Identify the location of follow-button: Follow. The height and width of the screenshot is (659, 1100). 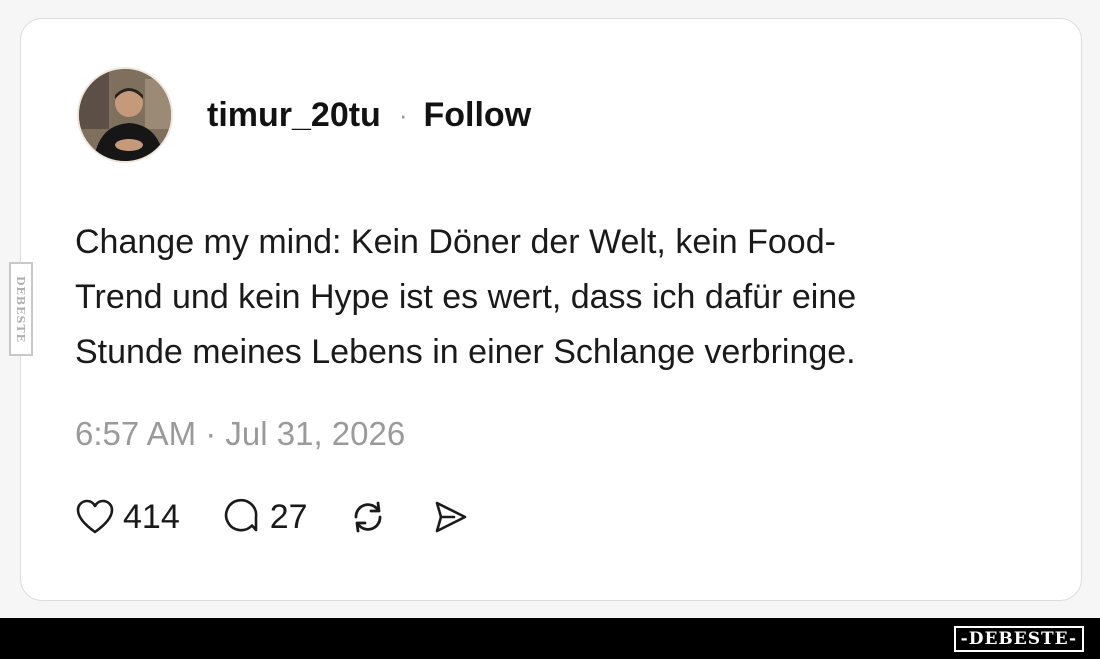
(478, 115).